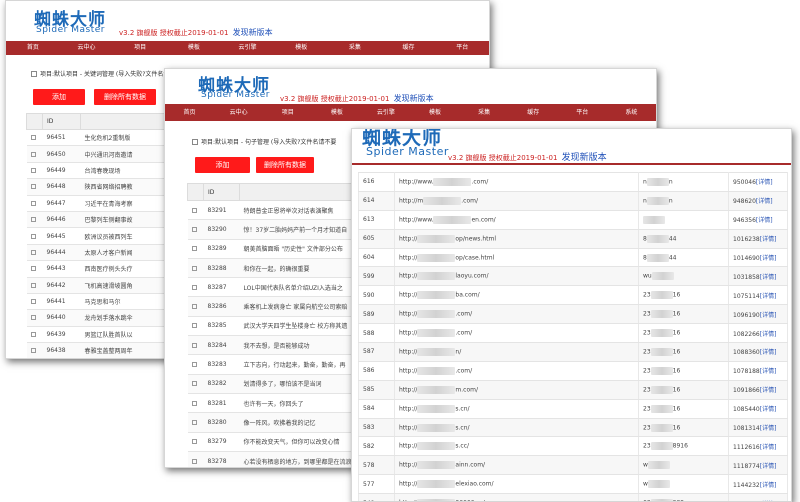 This screenshot has height=502, width=800. I want to click on table-row: 83278 心若没有栖息的地方，到哪里都是在流浪, so click(269, 458).